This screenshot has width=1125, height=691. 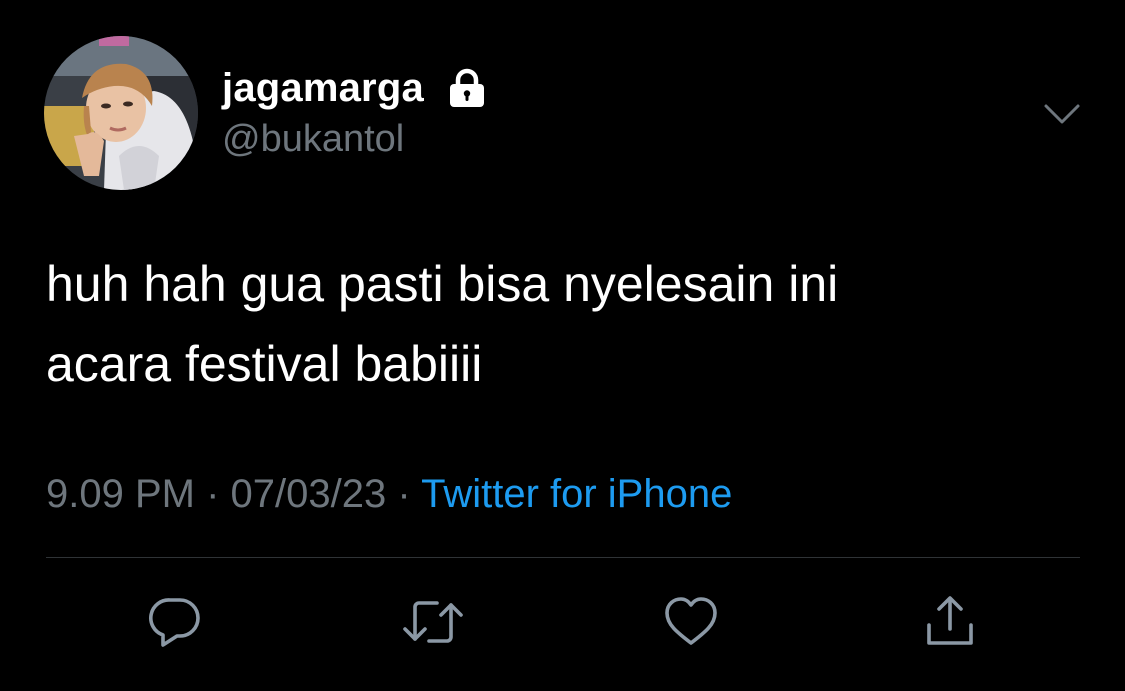 I want to click on retweet-button, so click(x=433, y=624).